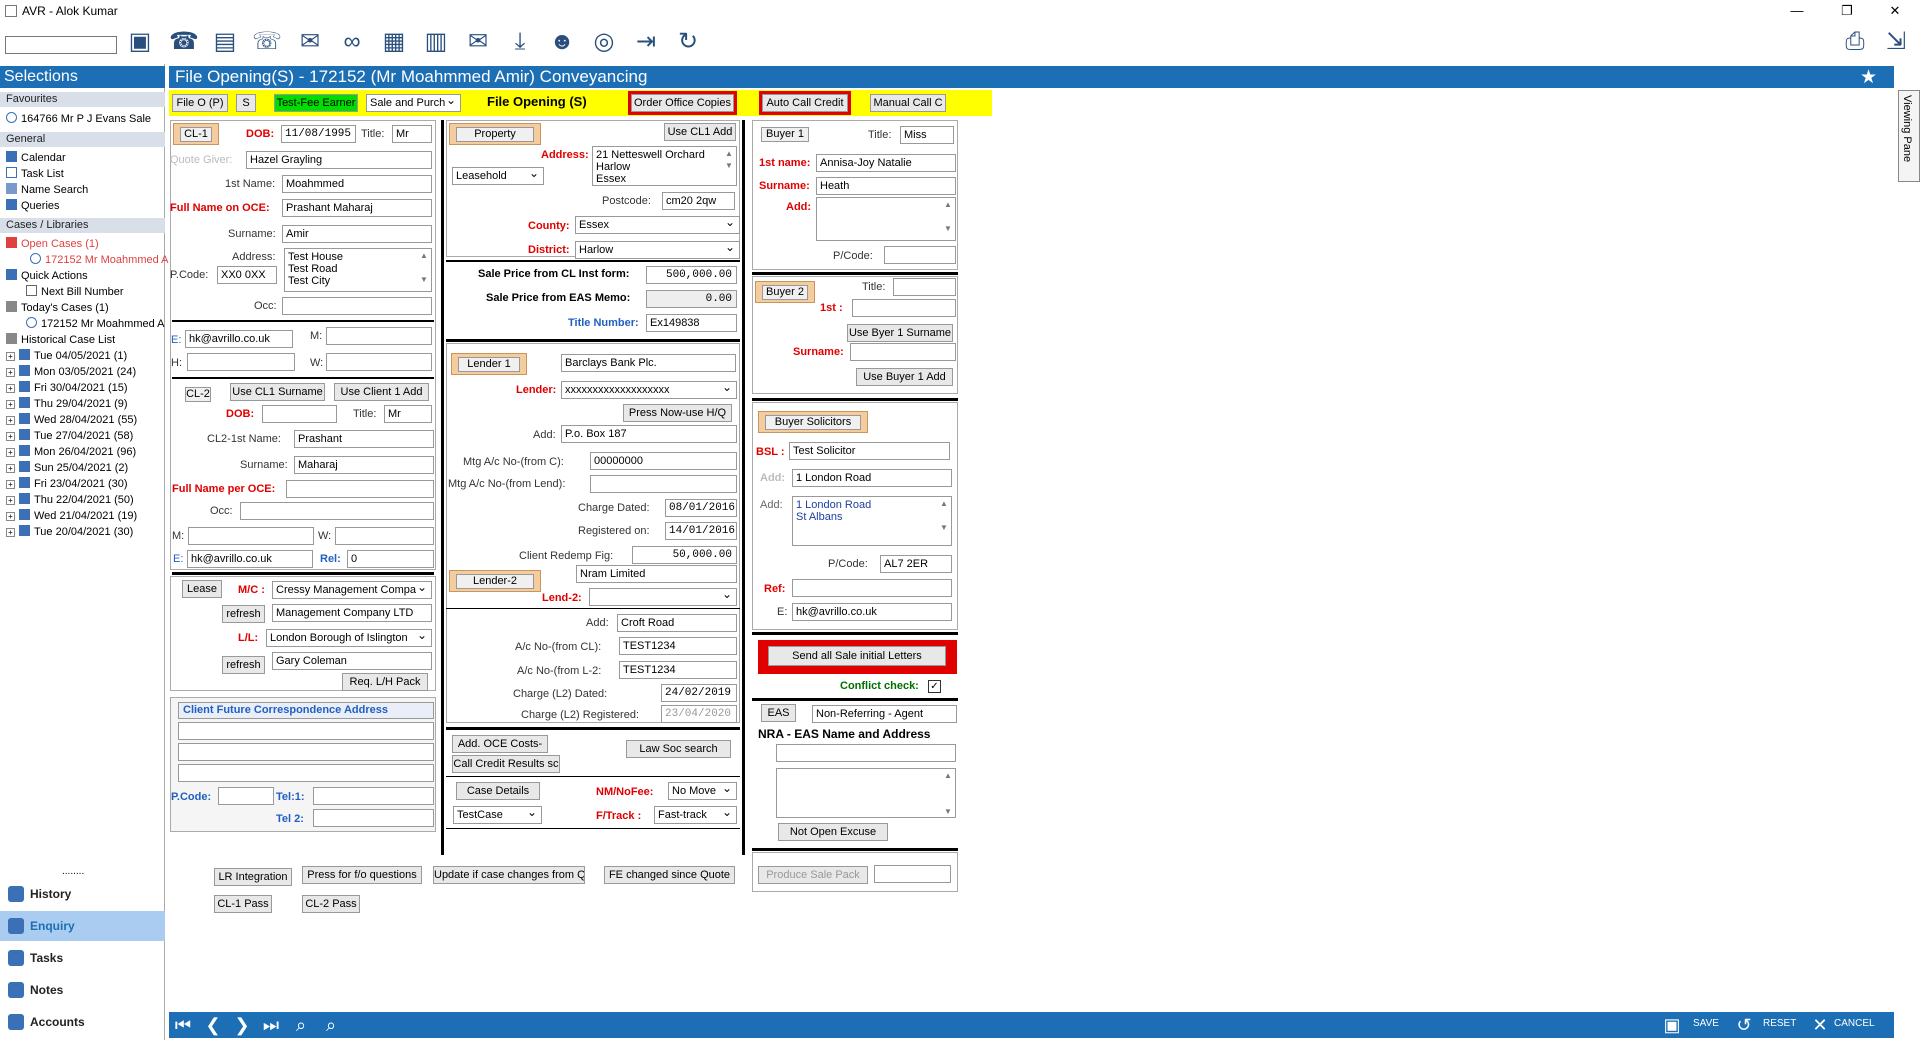 This screenshot has height=1040, width=1920. I want to click on buyer2-title-input, so click(924, 287).